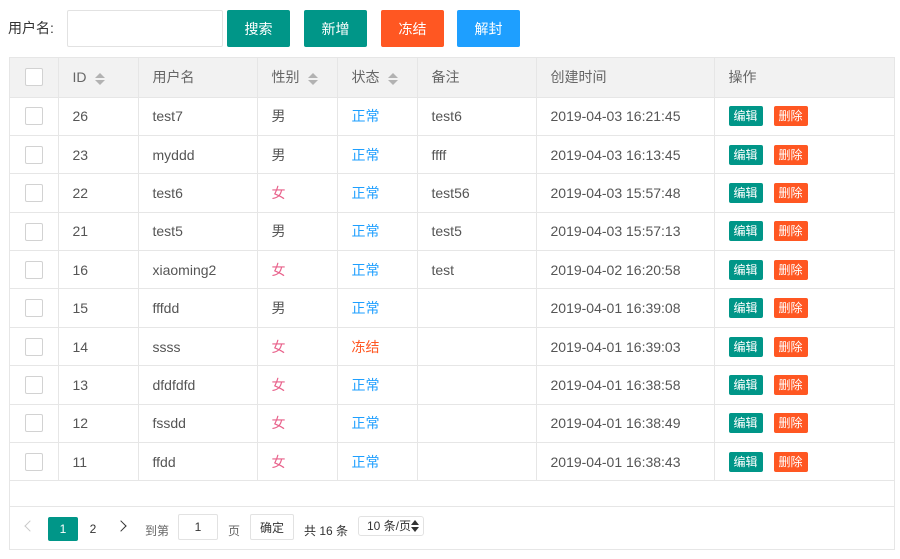 The image size is (900, 559). What do you see at coordinates (452, 528) in the screenshot?
I see `pagination: 1 2 到第 页 确定 共 16 条 10 条/页` at bounding box center [452, 528].